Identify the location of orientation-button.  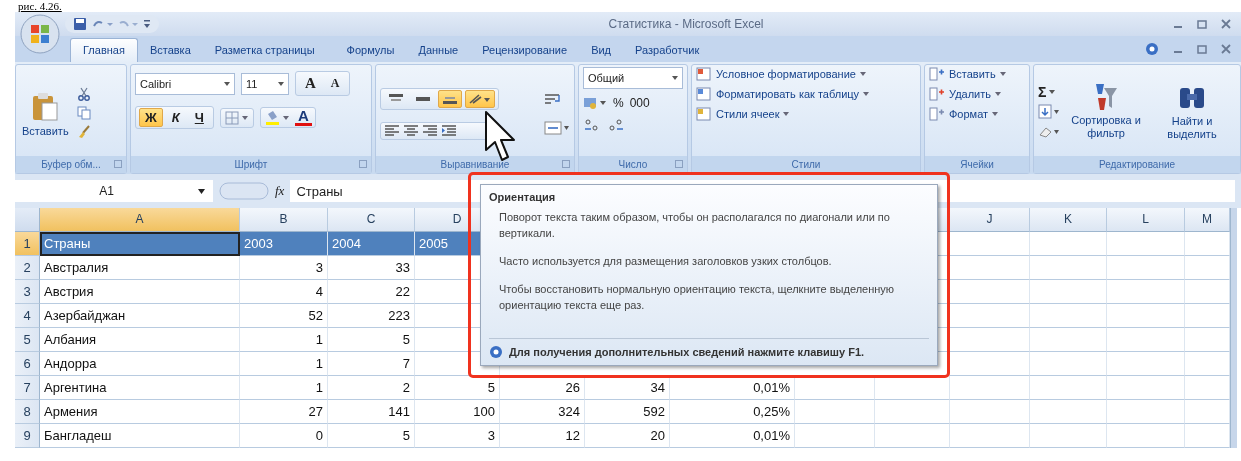
(480, 98).